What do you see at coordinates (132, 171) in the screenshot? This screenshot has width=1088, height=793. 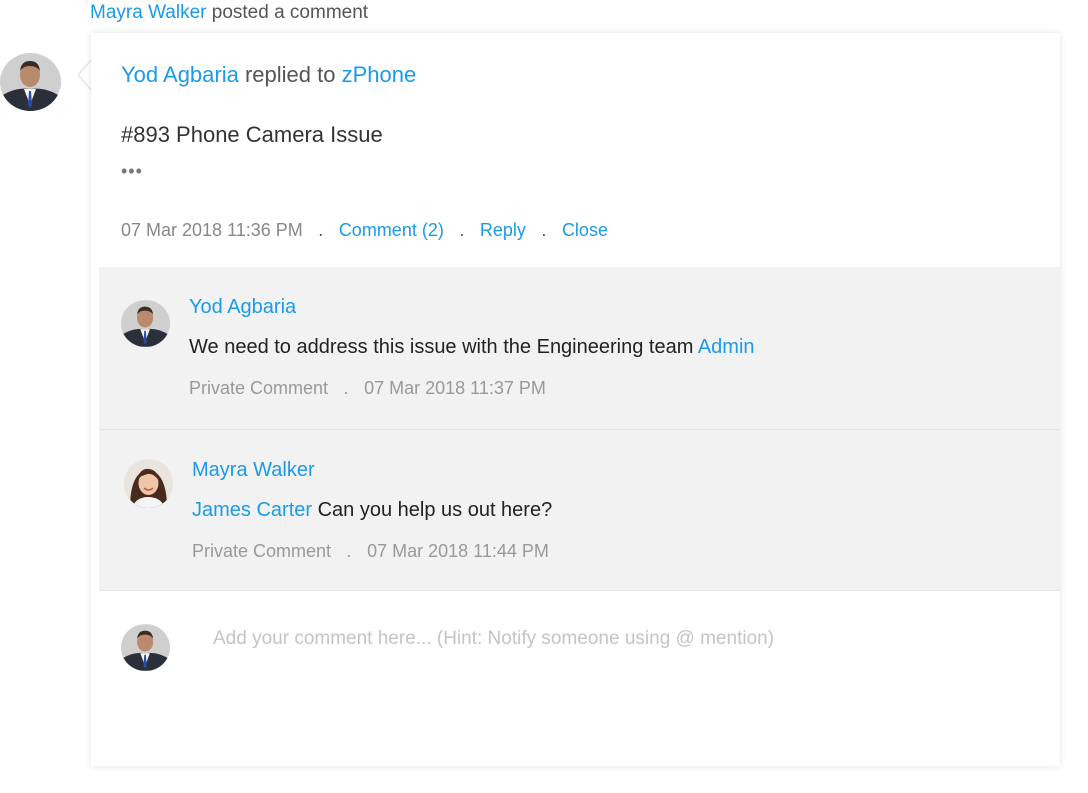 I see `more-icon: •••` at bounding box center [132, 171].